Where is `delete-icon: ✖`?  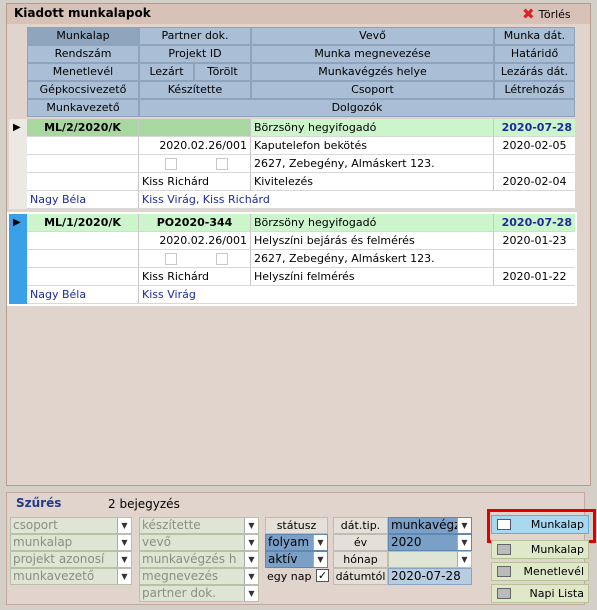 delete-icon: ✖ is located at coordinates (528, 13).